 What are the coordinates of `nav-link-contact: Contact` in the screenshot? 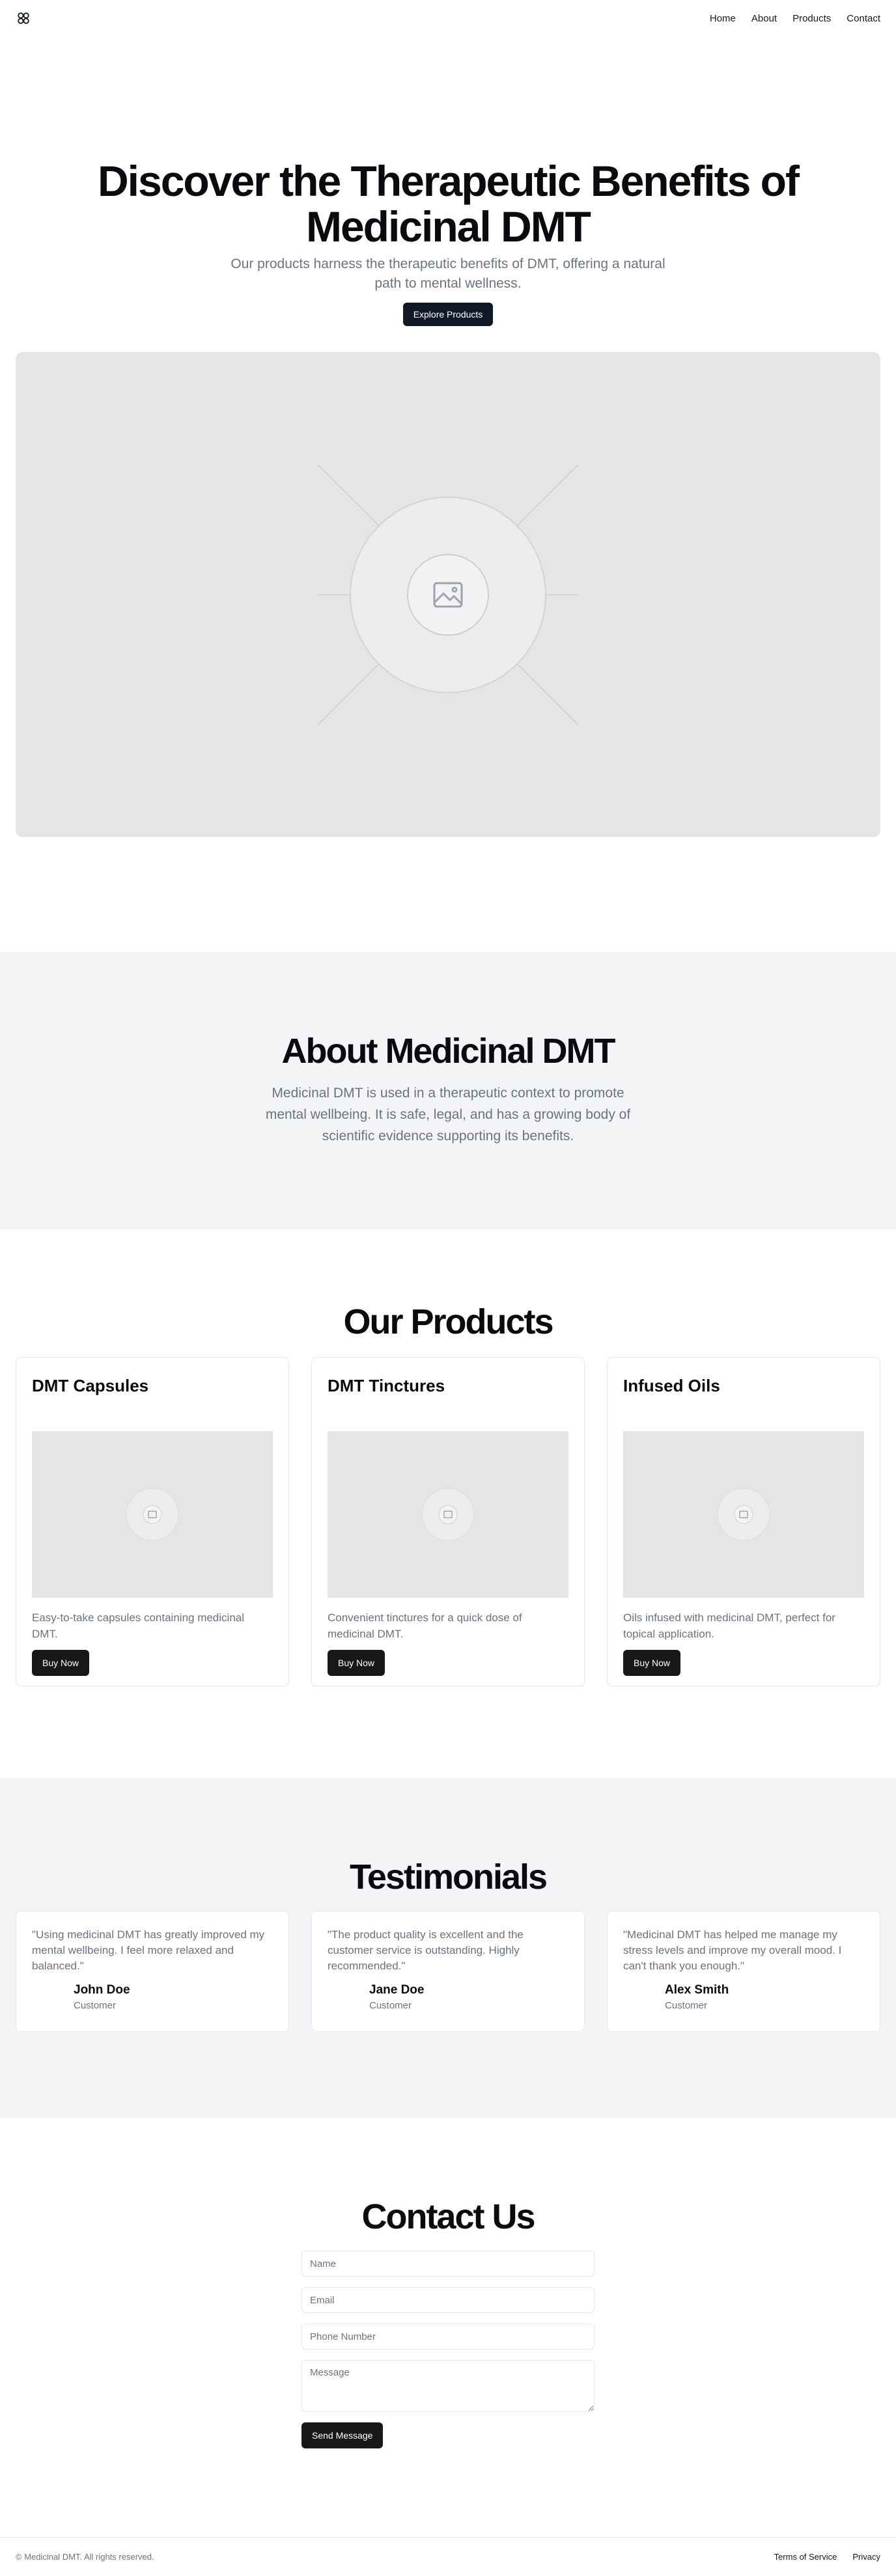 It's located at (864, 18).